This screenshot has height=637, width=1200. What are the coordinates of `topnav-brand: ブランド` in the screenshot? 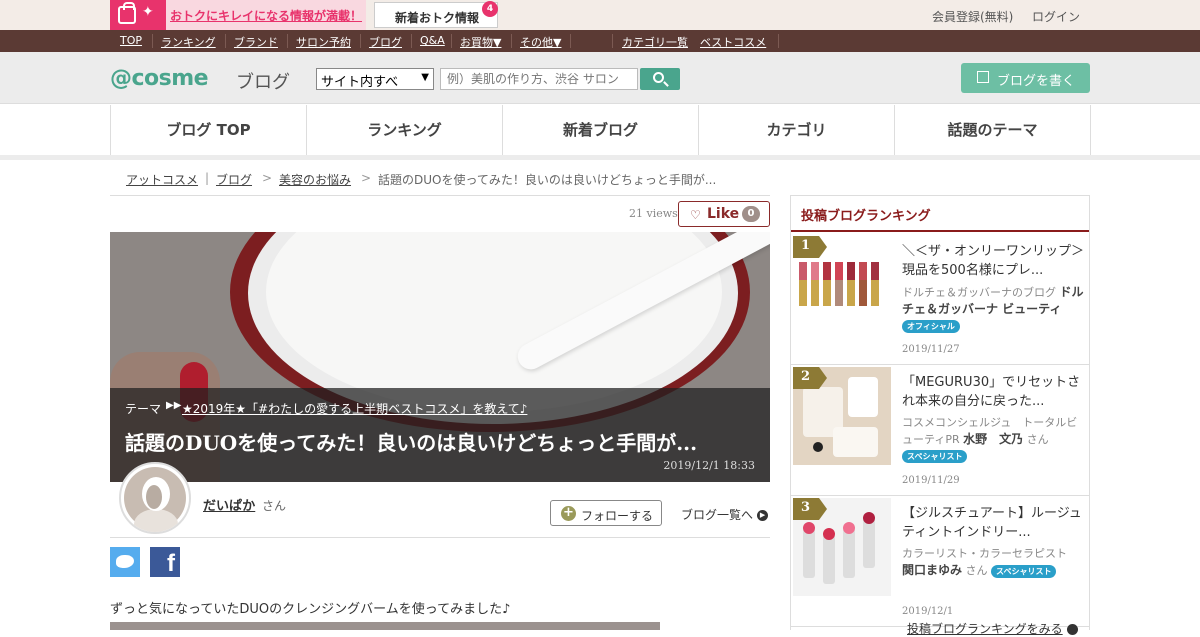 It's located at (256, 42).